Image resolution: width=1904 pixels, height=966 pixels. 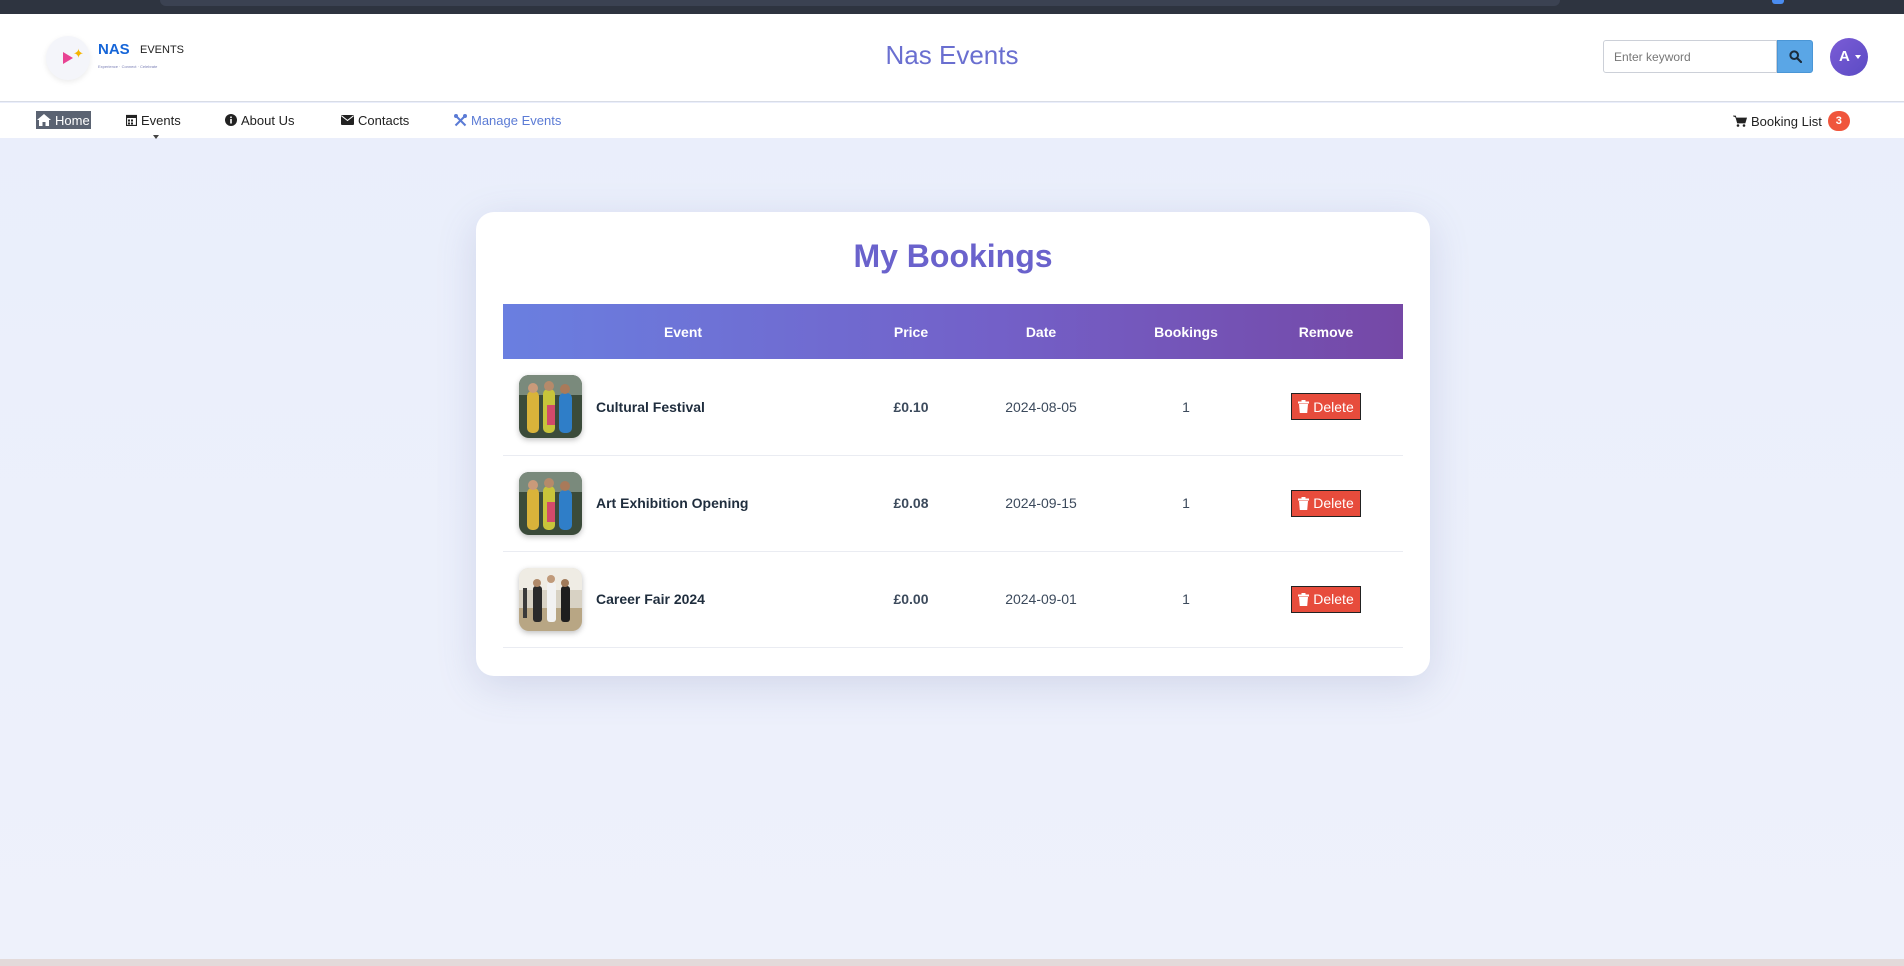 I want to click on event-cell: Career Fair 2024, so click(x=683, y=599).